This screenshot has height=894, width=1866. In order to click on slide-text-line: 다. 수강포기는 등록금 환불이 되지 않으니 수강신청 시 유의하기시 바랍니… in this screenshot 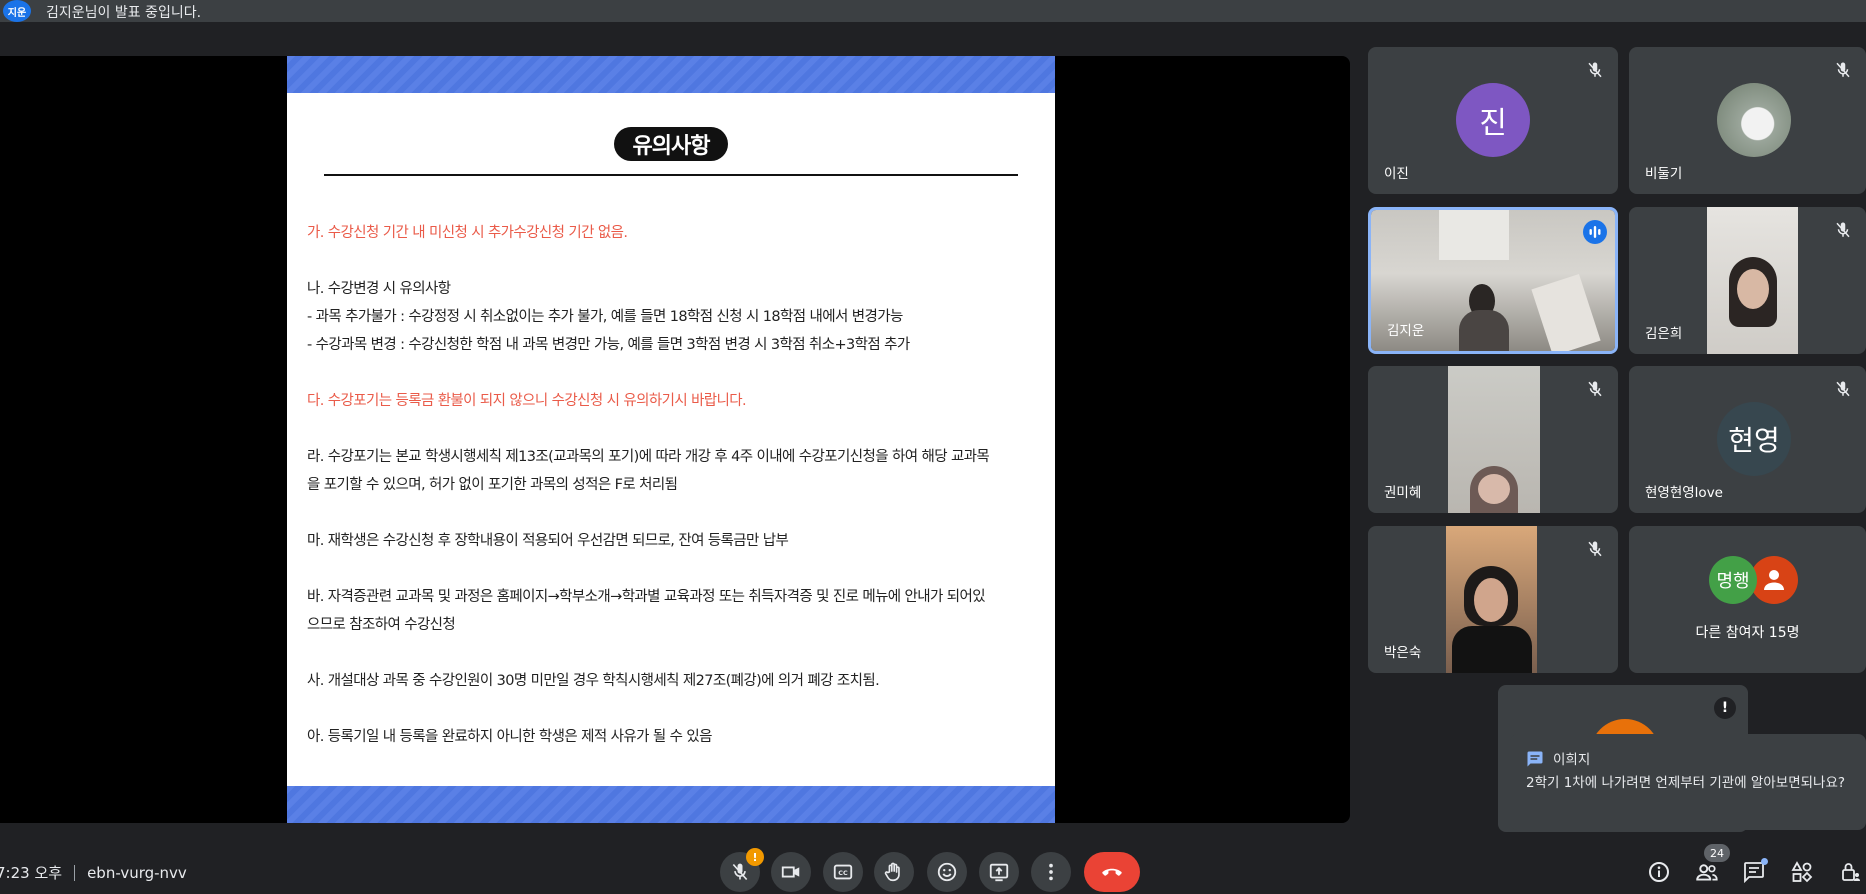, I will do `click(527, 401)`.